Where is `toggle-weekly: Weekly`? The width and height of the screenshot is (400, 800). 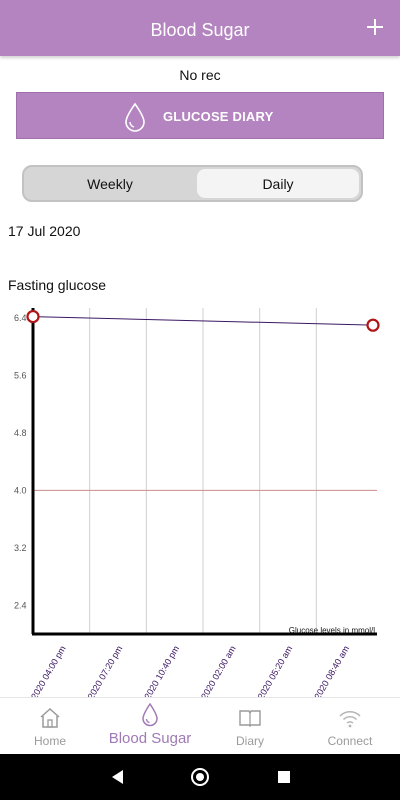 toggle-weekly: Weekly is located at coordinates (110, 183).